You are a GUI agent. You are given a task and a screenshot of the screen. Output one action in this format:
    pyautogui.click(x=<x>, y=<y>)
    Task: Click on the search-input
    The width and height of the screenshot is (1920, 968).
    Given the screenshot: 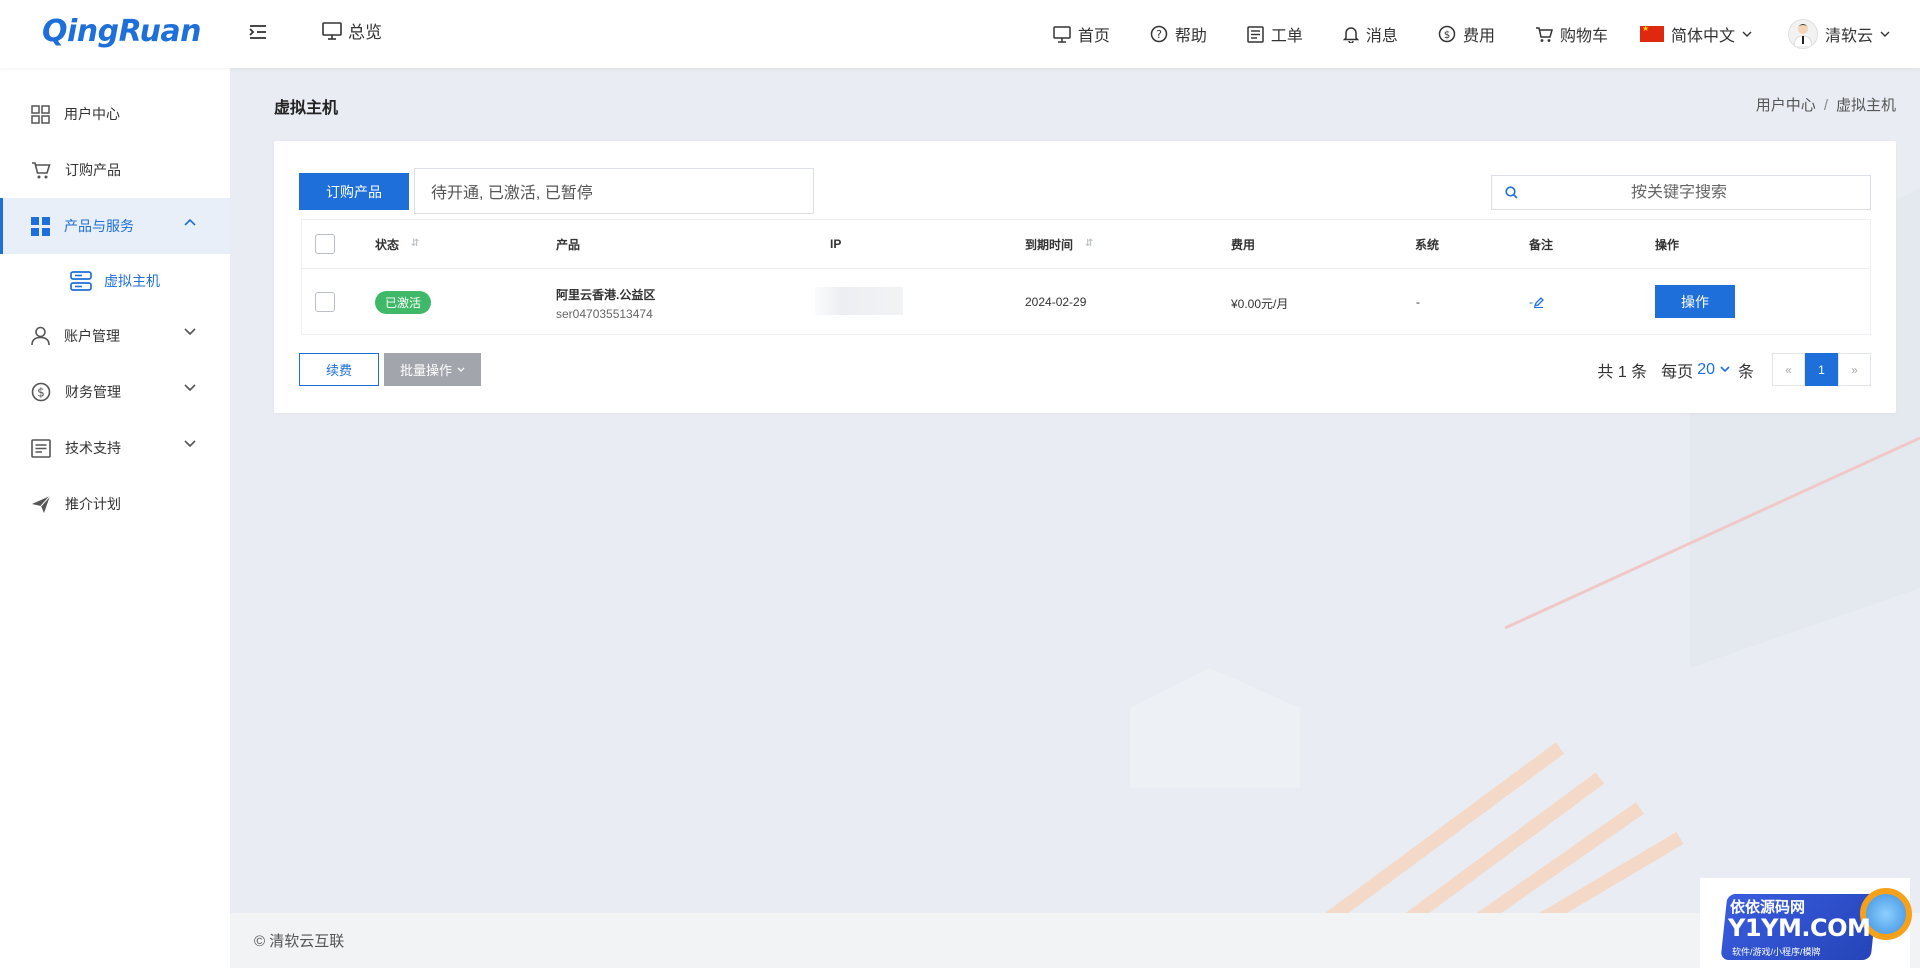 What is the action you would take?
    pyautogui.click(x=1679, y=192)
    